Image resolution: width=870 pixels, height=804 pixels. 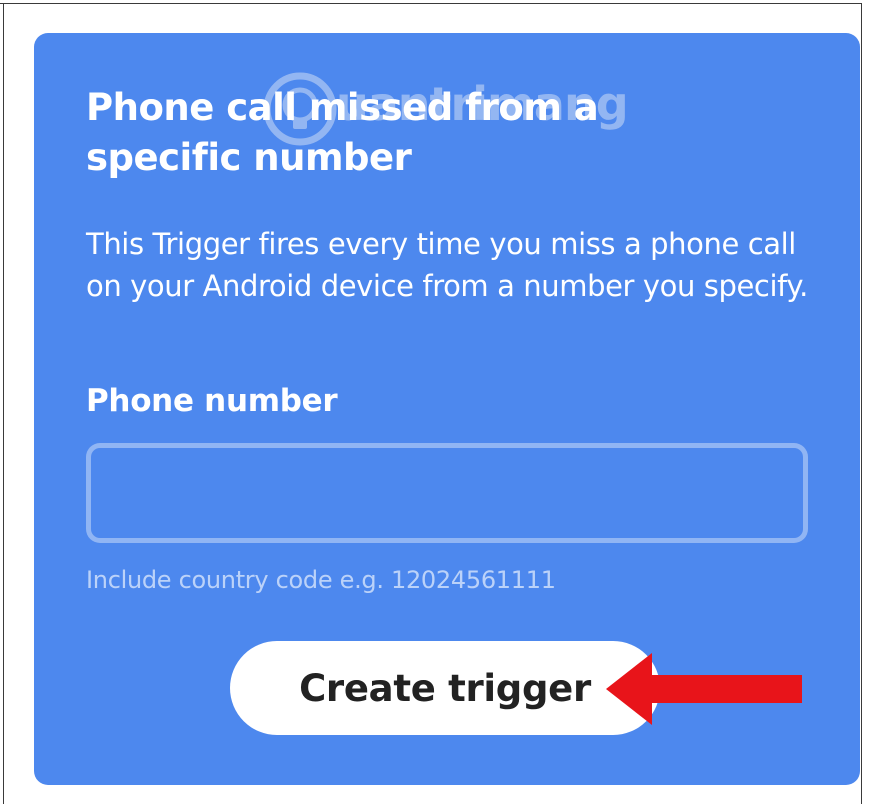 What do you see at coordinates (342, 132) in the screenshot?
I see `trigger-title: Phone call missed from a specific number` at bounding box center [342, 132].